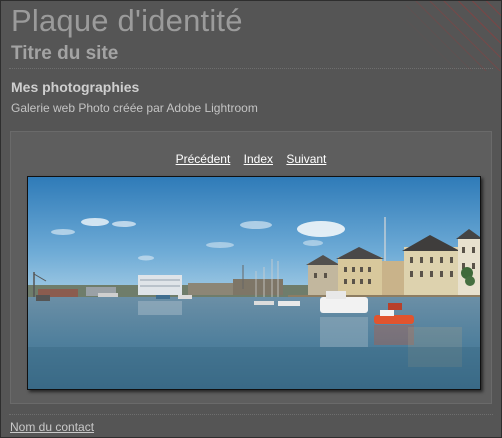 This screenshot has height=438, width=502. Describe the element at coordinates (251, 414) in the screenshot. I see `divider-bottom` at that location.